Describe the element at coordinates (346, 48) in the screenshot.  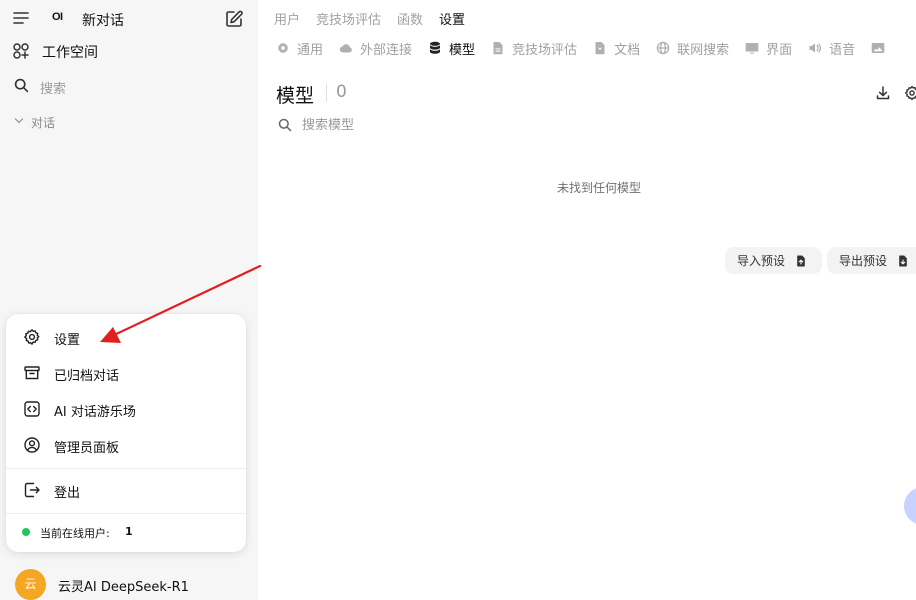
I see `cloud-icon` at that location.